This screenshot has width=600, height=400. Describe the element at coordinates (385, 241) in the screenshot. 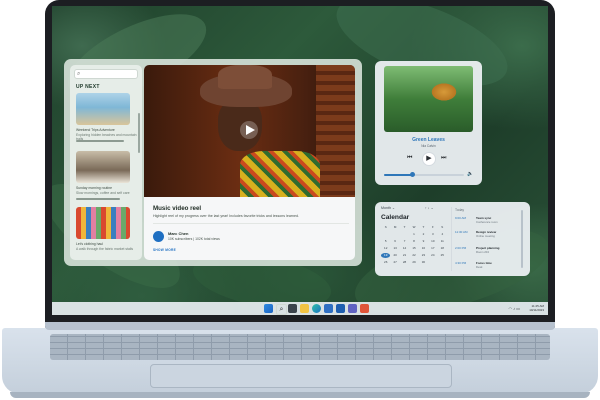

I see `calendar-day: 5` at that location.